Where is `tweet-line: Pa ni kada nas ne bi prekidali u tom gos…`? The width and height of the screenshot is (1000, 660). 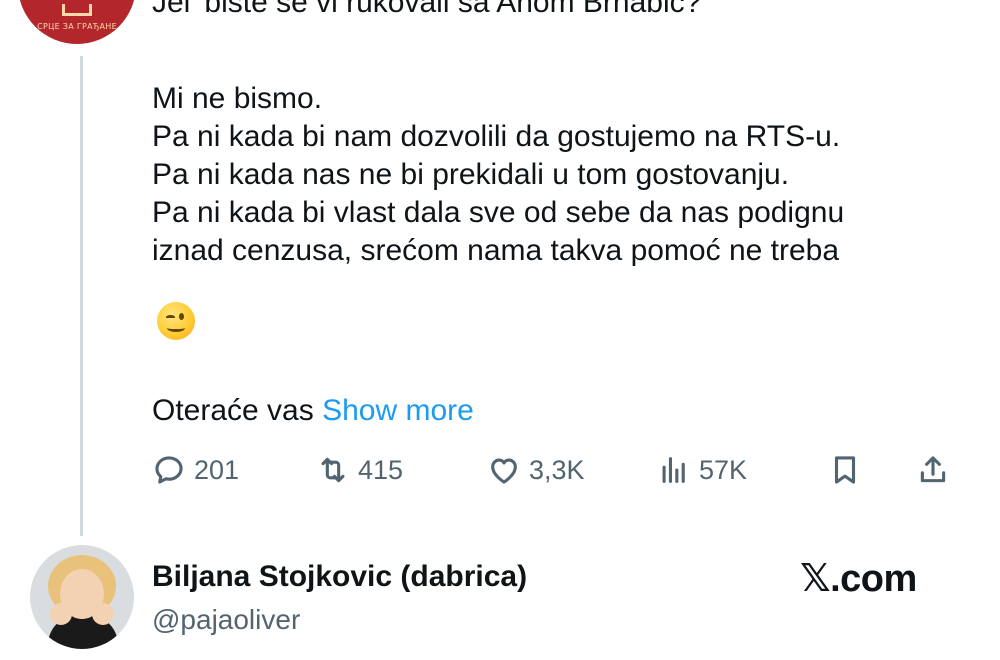 tweet-line: Pa ni kada nas ne bi prekidali u tom gos… is located at coordinates (471, 174).